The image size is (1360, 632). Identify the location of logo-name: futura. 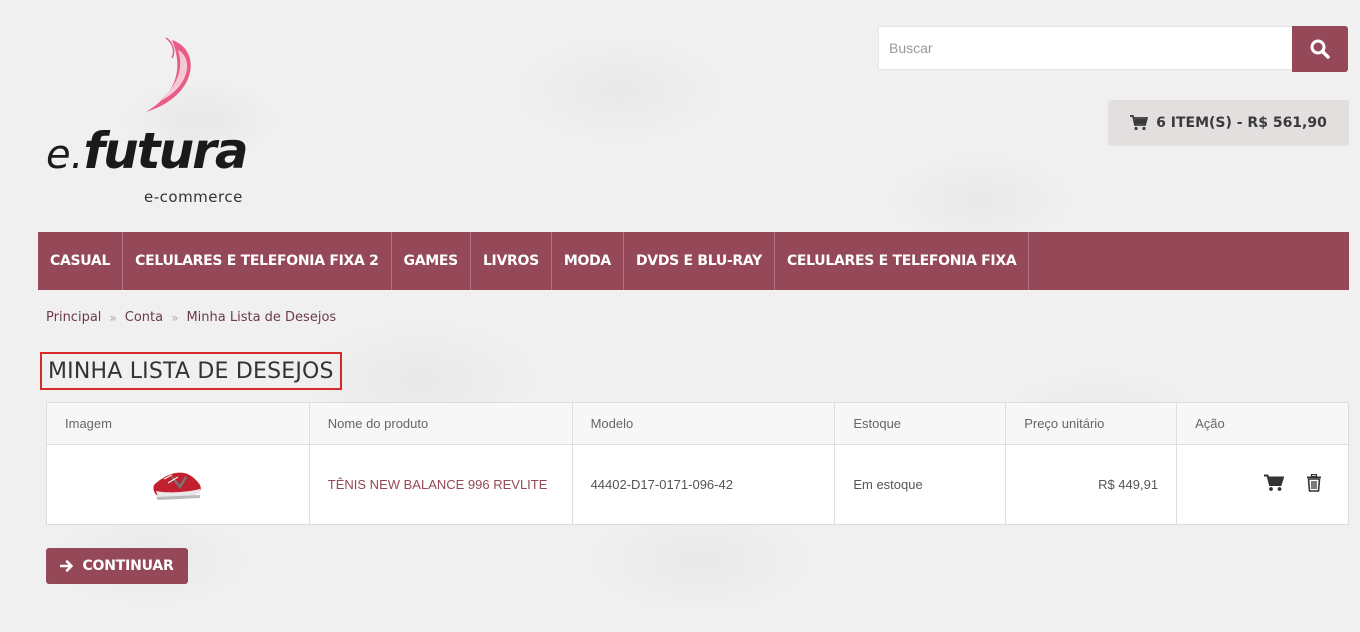
(165, 151).